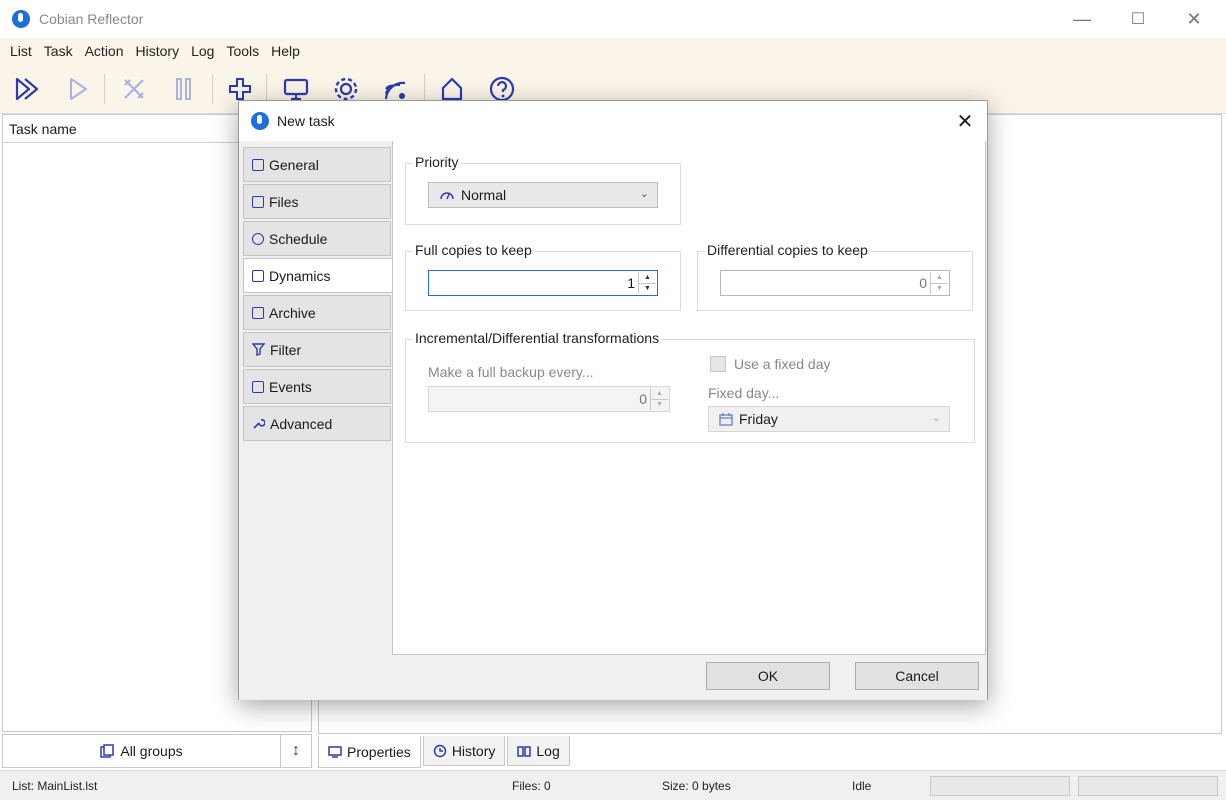 The image size is (1226, 800). Describe the element at coordinates (260, 121) in the screenshot. I see `dialog-logo-icon` at that location.